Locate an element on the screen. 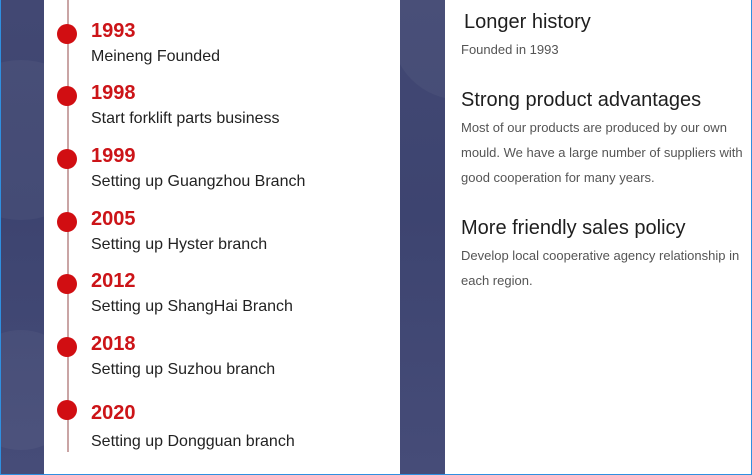 This screenshot has width=752, height=475. advantage-body: Founded in 1993 is located at coordinates (510, 49).